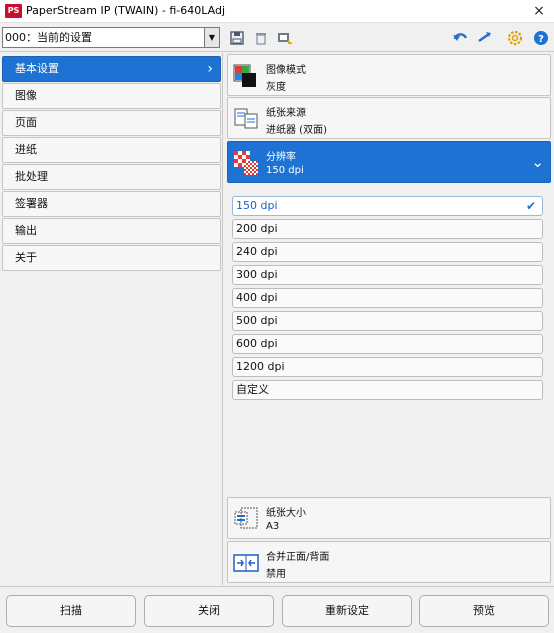 The width and height of the screenshot is (554, 633). Describe the element at coordinates (257, 228) in the screenshot. I see `resolution-option-label: 200 dpi` at that location.